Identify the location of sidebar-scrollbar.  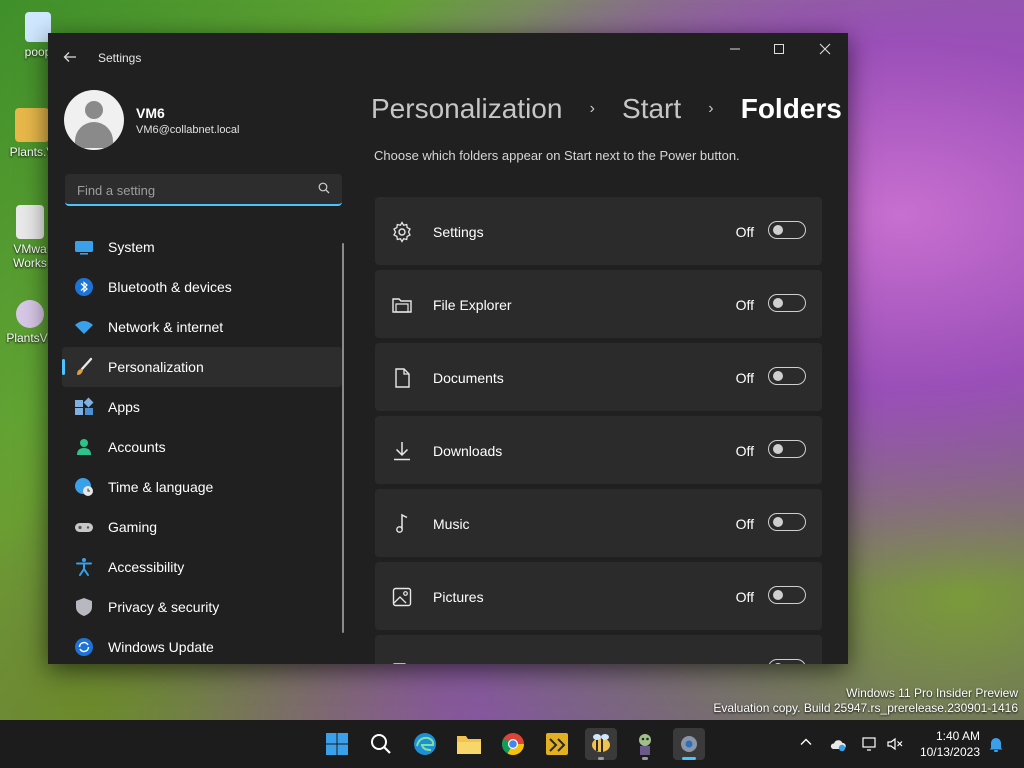
(343, 438).